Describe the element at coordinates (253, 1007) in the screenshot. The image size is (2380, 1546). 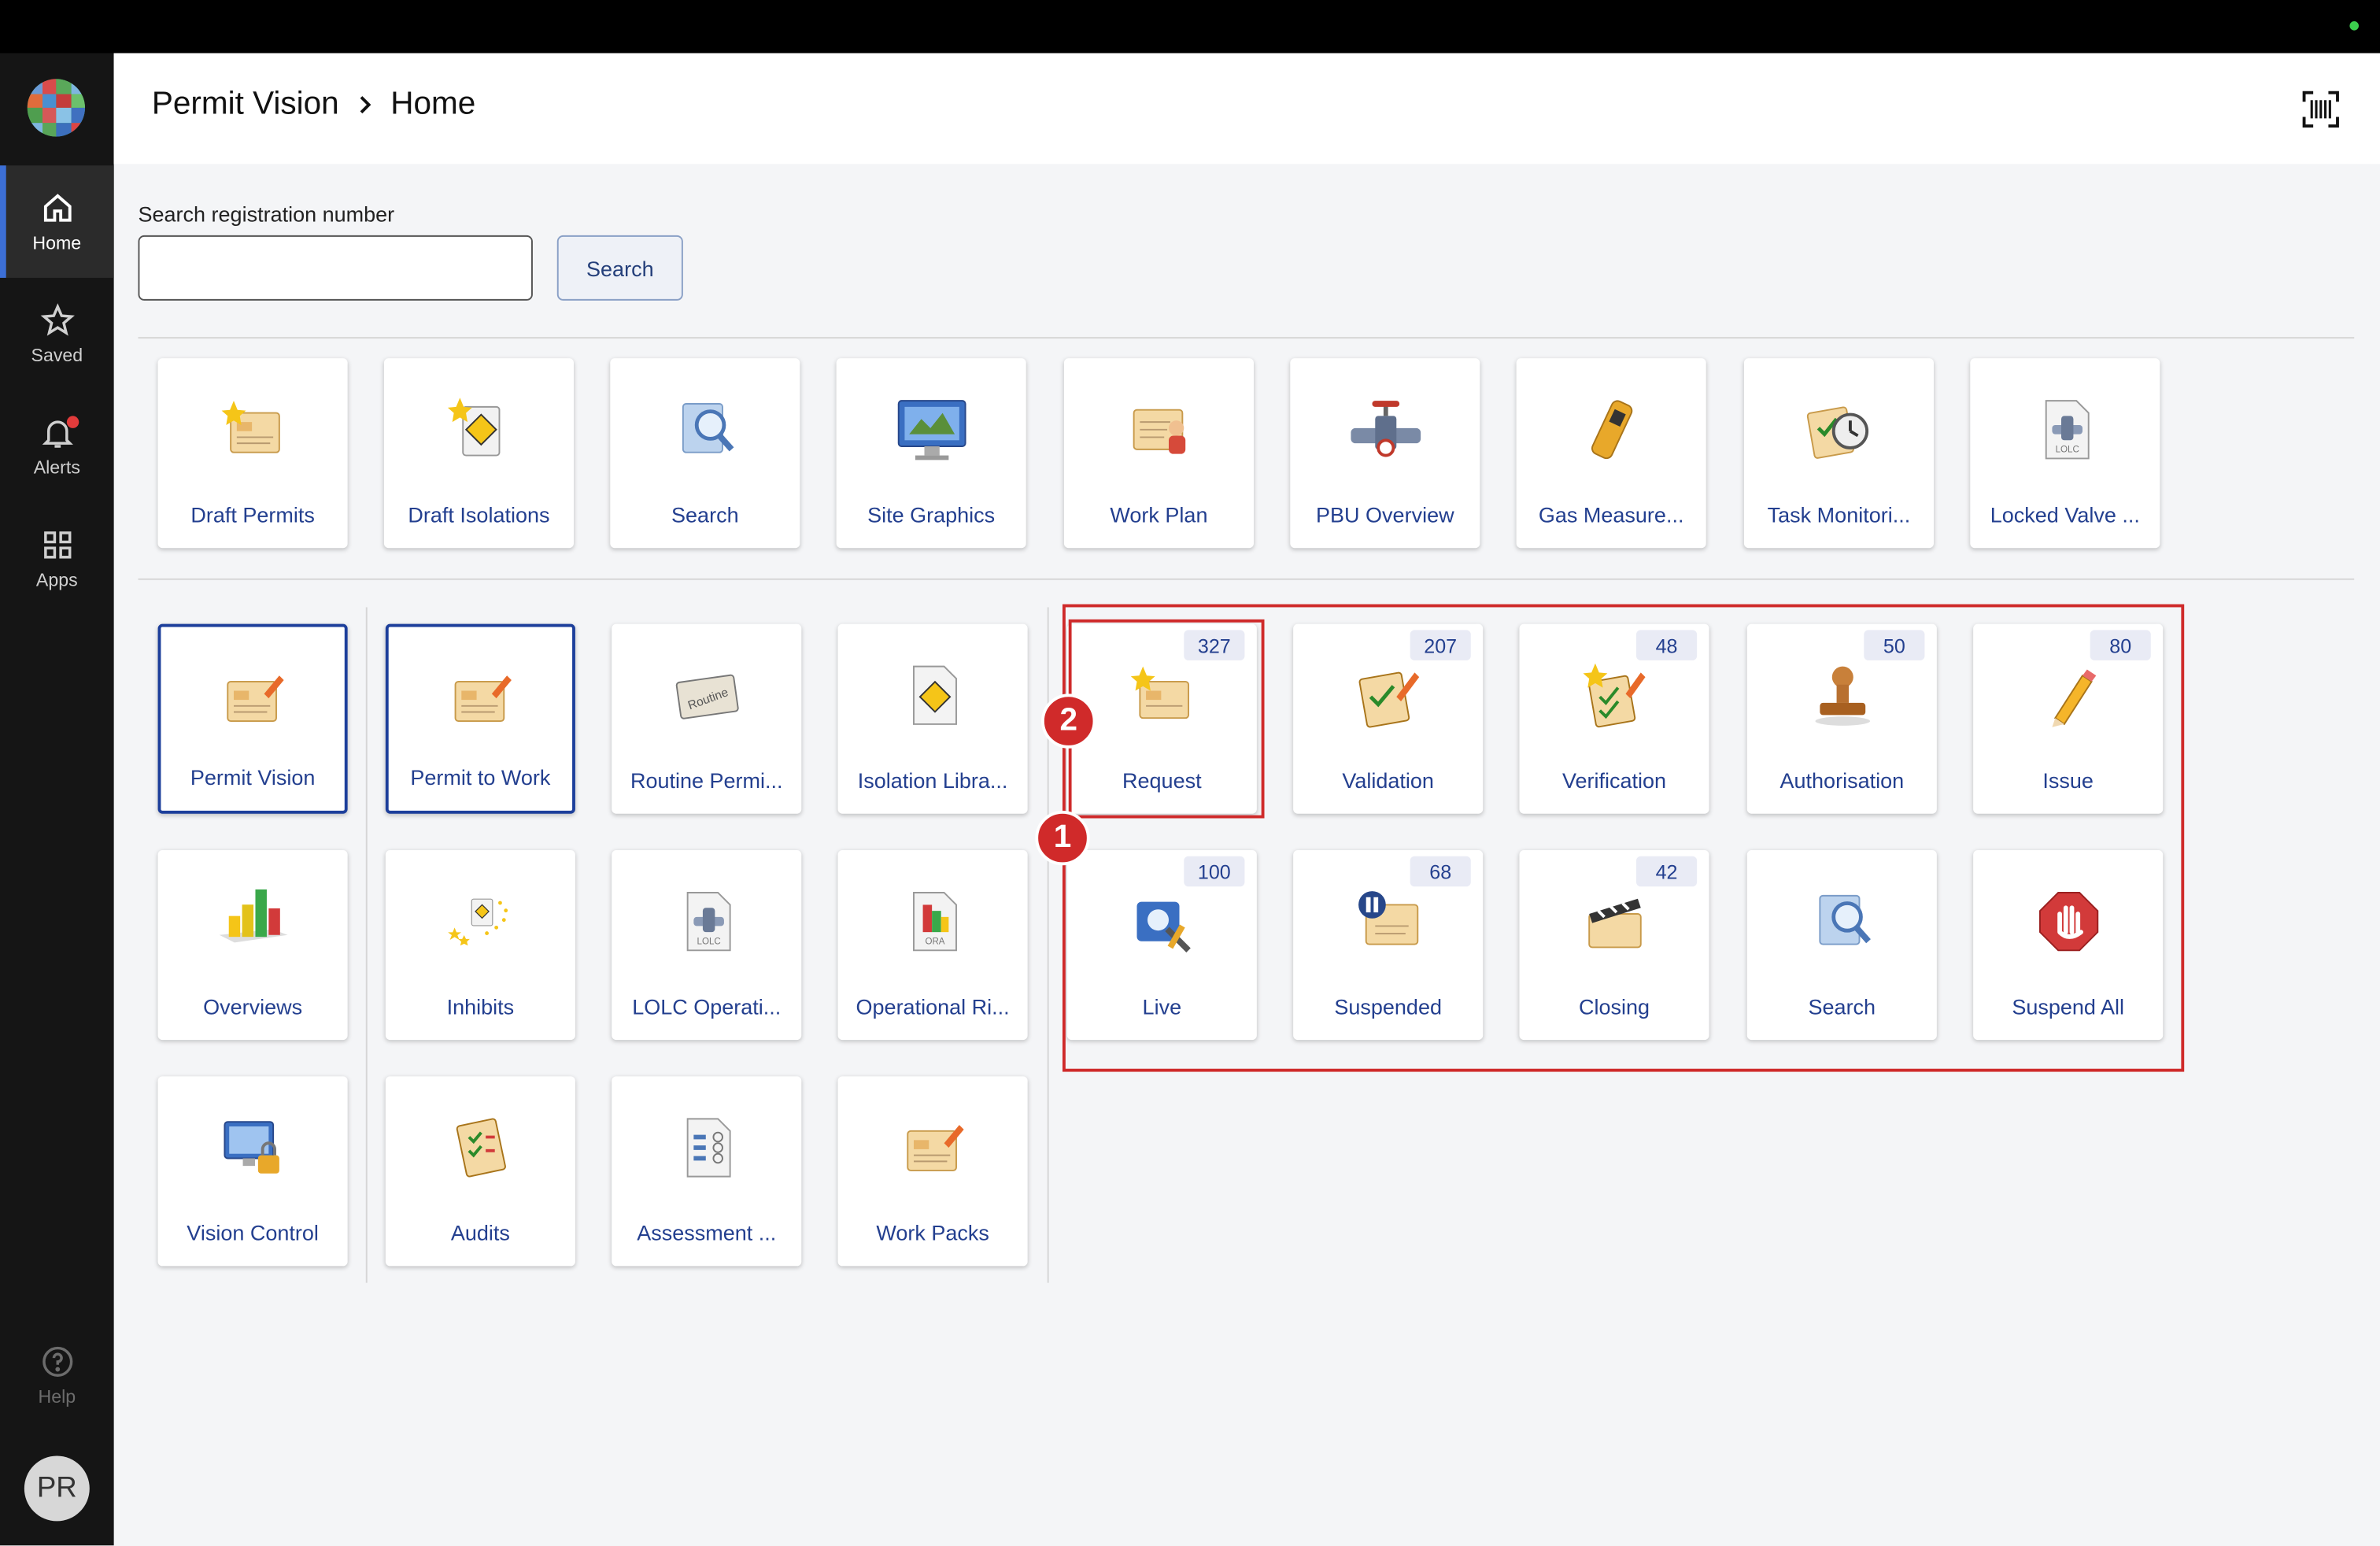
I see `tile-label: Overviews` at that location.